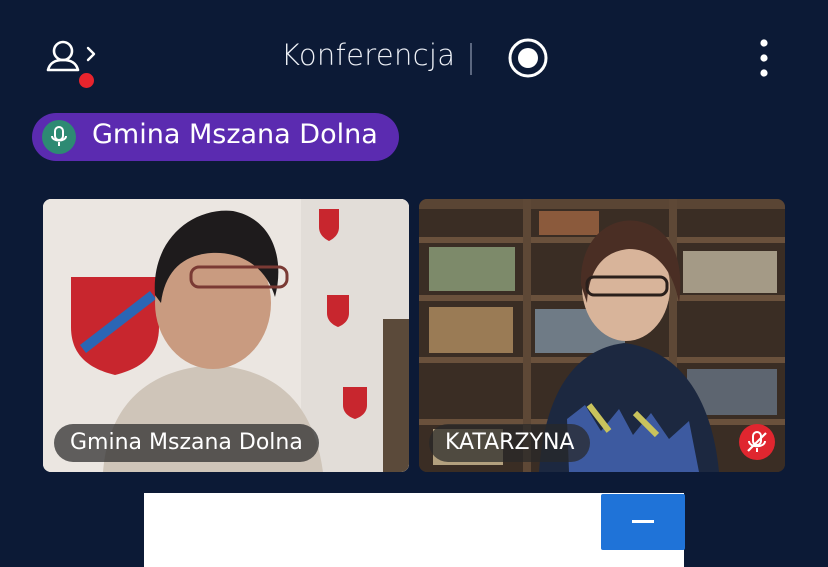  I want to click on active-speaker-indicator: Gmina Mszana Dolna, so click(215, 137).